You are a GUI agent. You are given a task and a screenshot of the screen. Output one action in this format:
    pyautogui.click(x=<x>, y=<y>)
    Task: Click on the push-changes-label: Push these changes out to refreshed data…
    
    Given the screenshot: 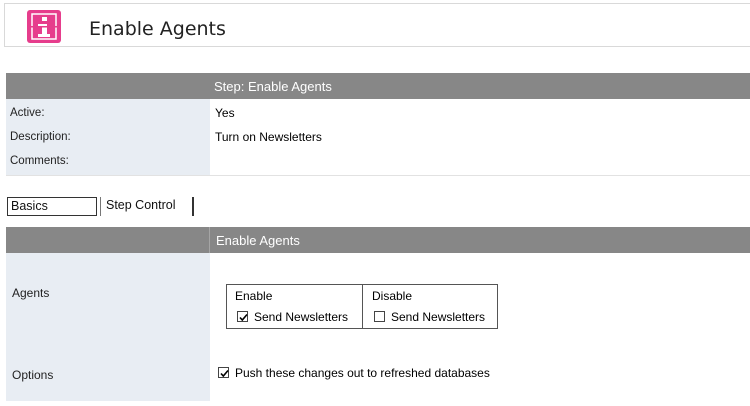 What is the action you would take?
    pyautogui.click(x=362, y=373)
    